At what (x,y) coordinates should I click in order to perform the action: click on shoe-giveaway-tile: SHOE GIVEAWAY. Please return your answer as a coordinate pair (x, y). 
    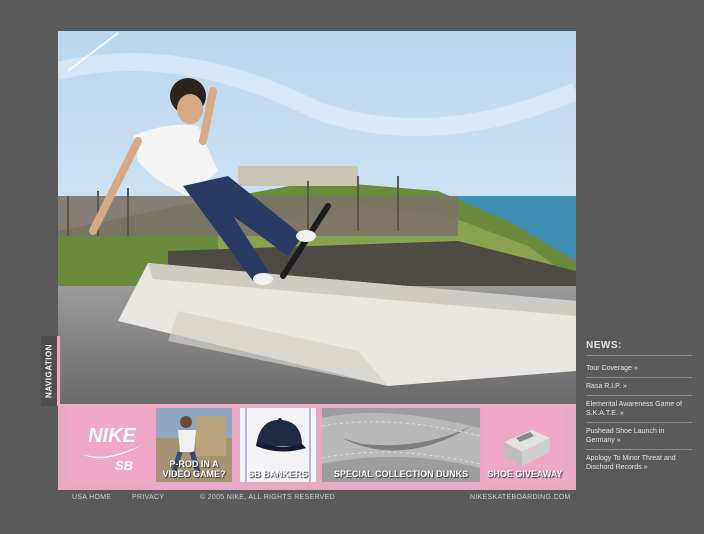
    Looking at the image, I should click on (525, 445).